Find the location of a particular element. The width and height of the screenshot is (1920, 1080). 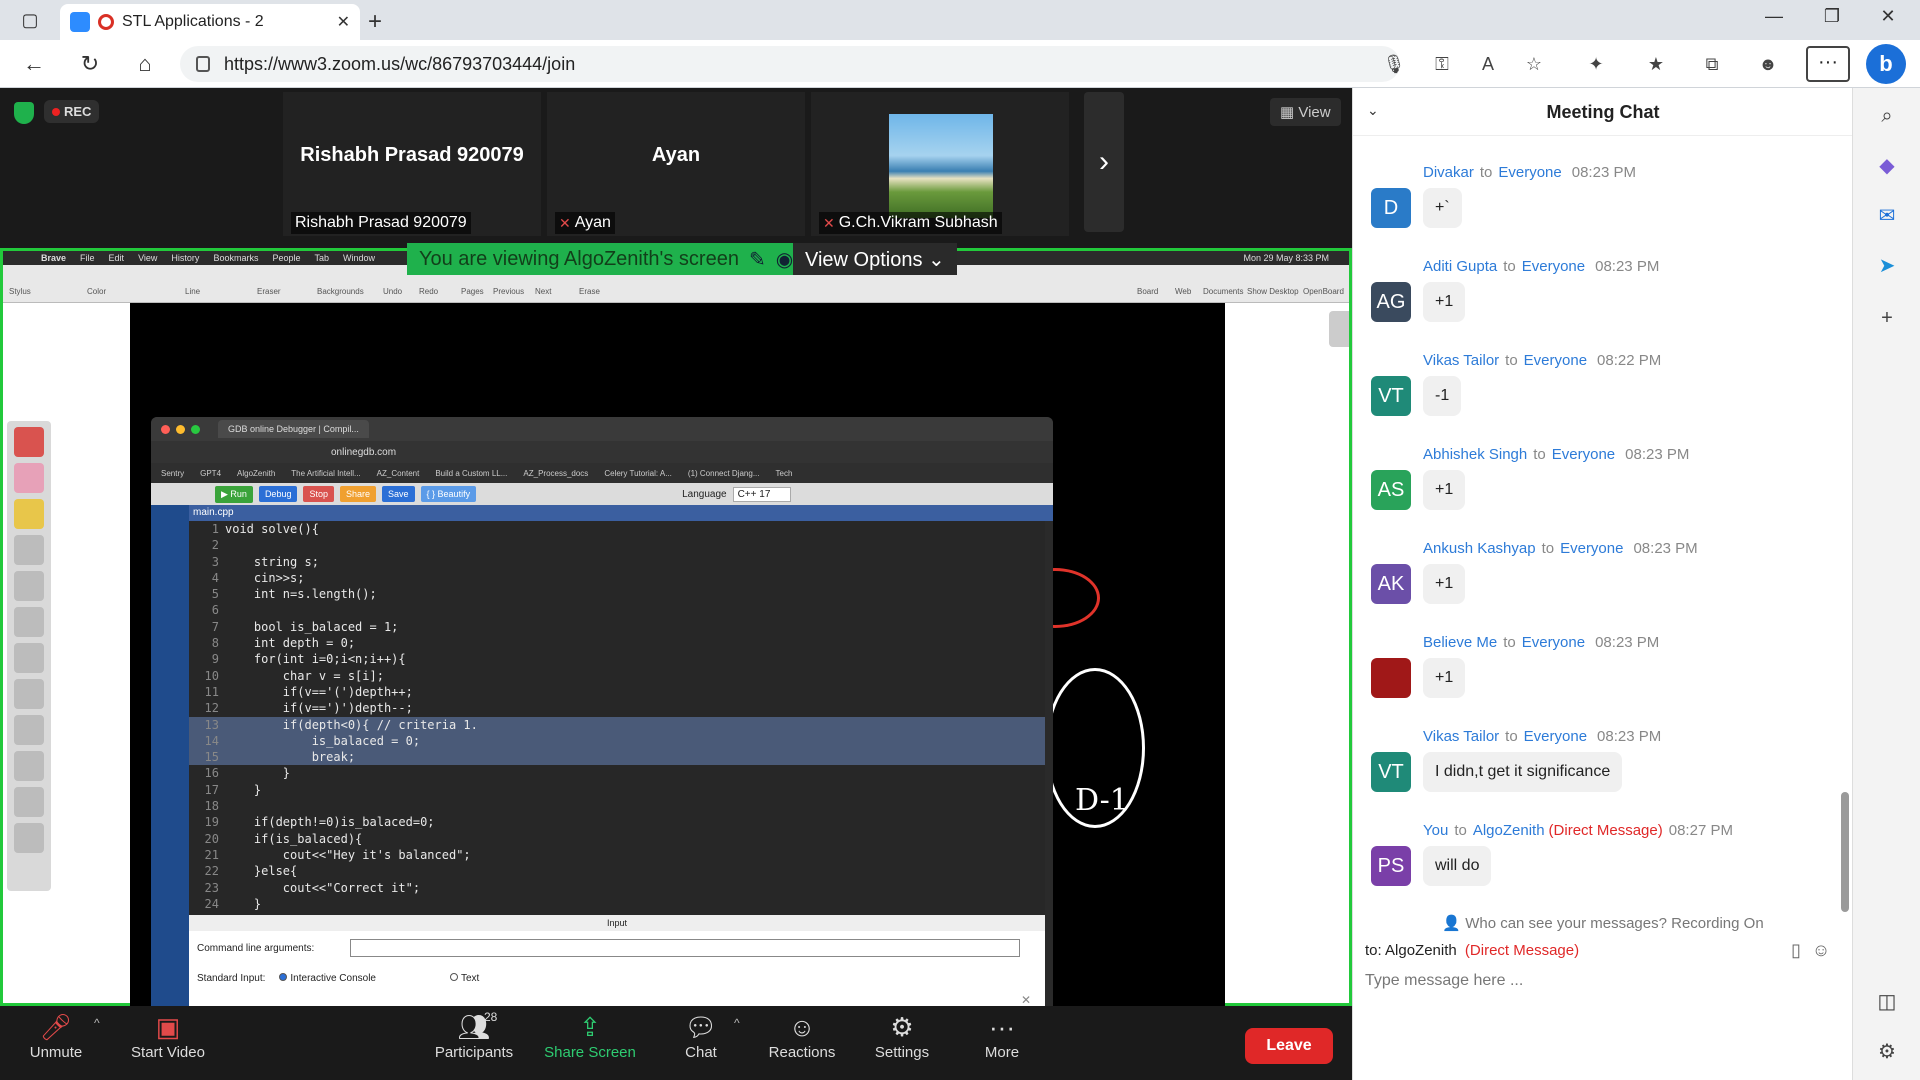

recipient-selector: to: AlgoZenith (Direct Message) is located at coordinates (1472, 950).